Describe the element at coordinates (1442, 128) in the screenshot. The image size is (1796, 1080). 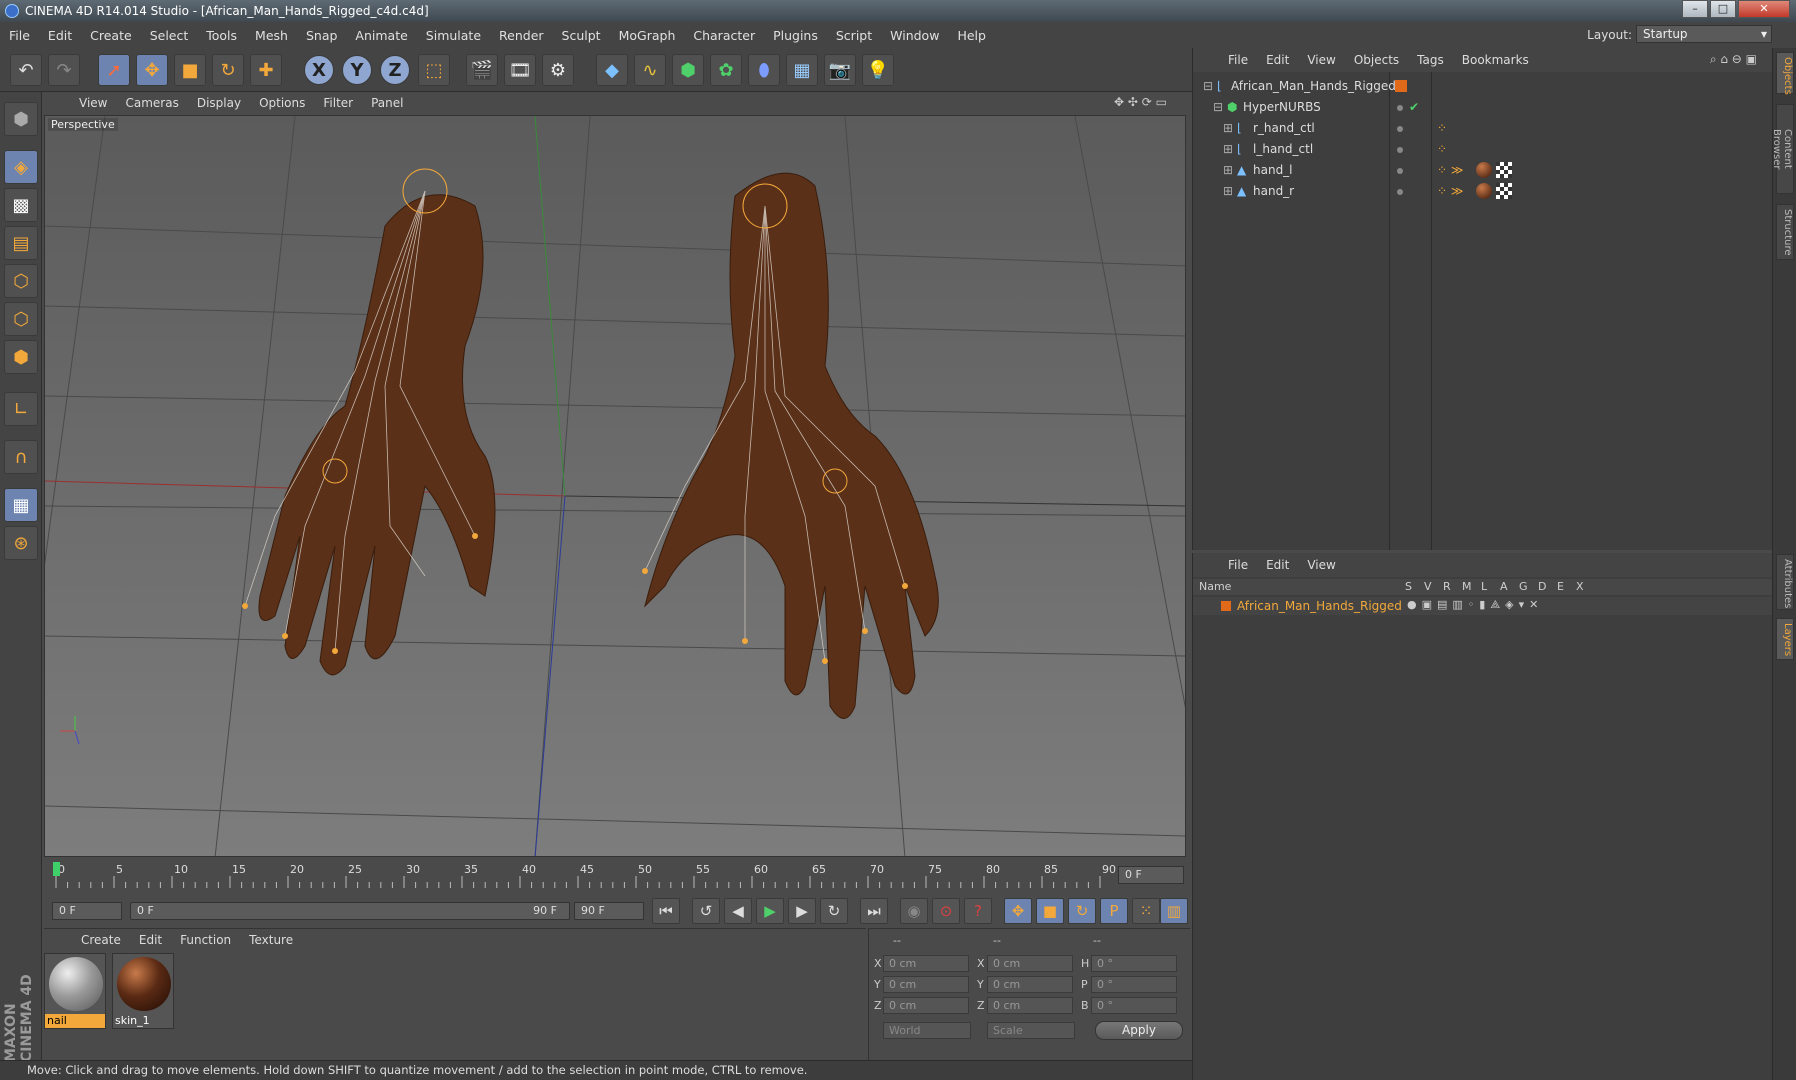
I see `tag-icon: ⁘` at that location.